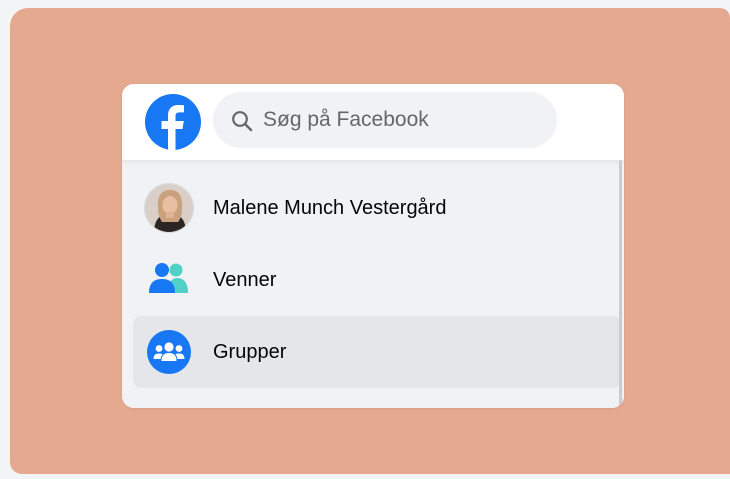  Describe the element at coordinates (173, 122) in the screenshot. I see `facebook-logo-icon` at that location.